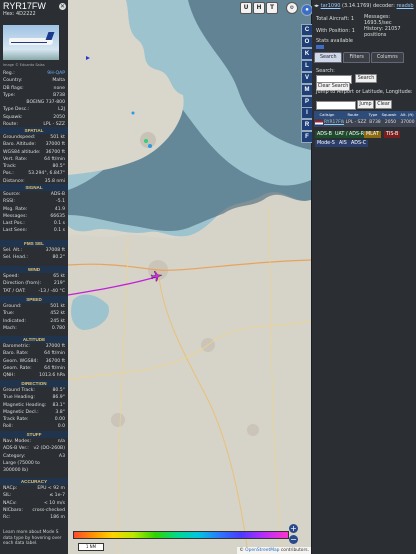  I want to click on row-route: LPL - SZZ, so click(356, 122).